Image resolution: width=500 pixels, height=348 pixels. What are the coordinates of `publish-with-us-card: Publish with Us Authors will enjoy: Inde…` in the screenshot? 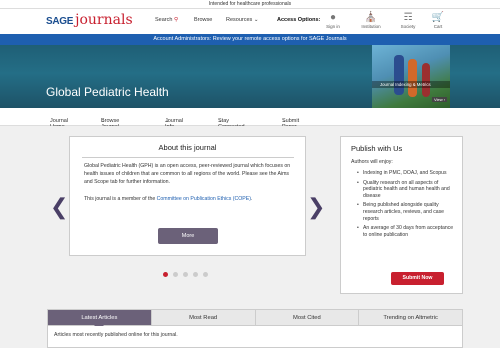 It's located at (401, 215).